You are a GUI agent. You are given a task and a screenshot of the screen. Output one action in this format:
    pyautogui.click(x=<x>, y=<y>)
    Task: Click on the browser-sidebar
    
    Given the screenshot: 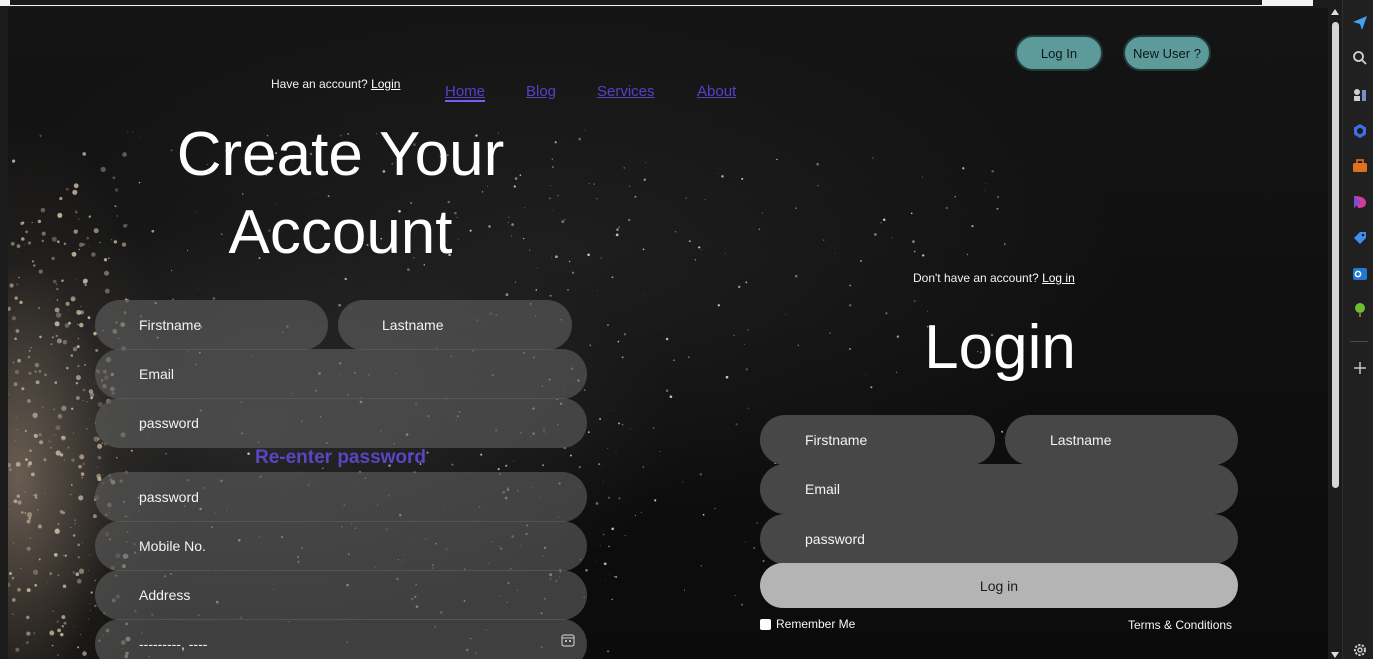 What is the action you would take?
    pyautogui.click(x=1357, y=329)
    